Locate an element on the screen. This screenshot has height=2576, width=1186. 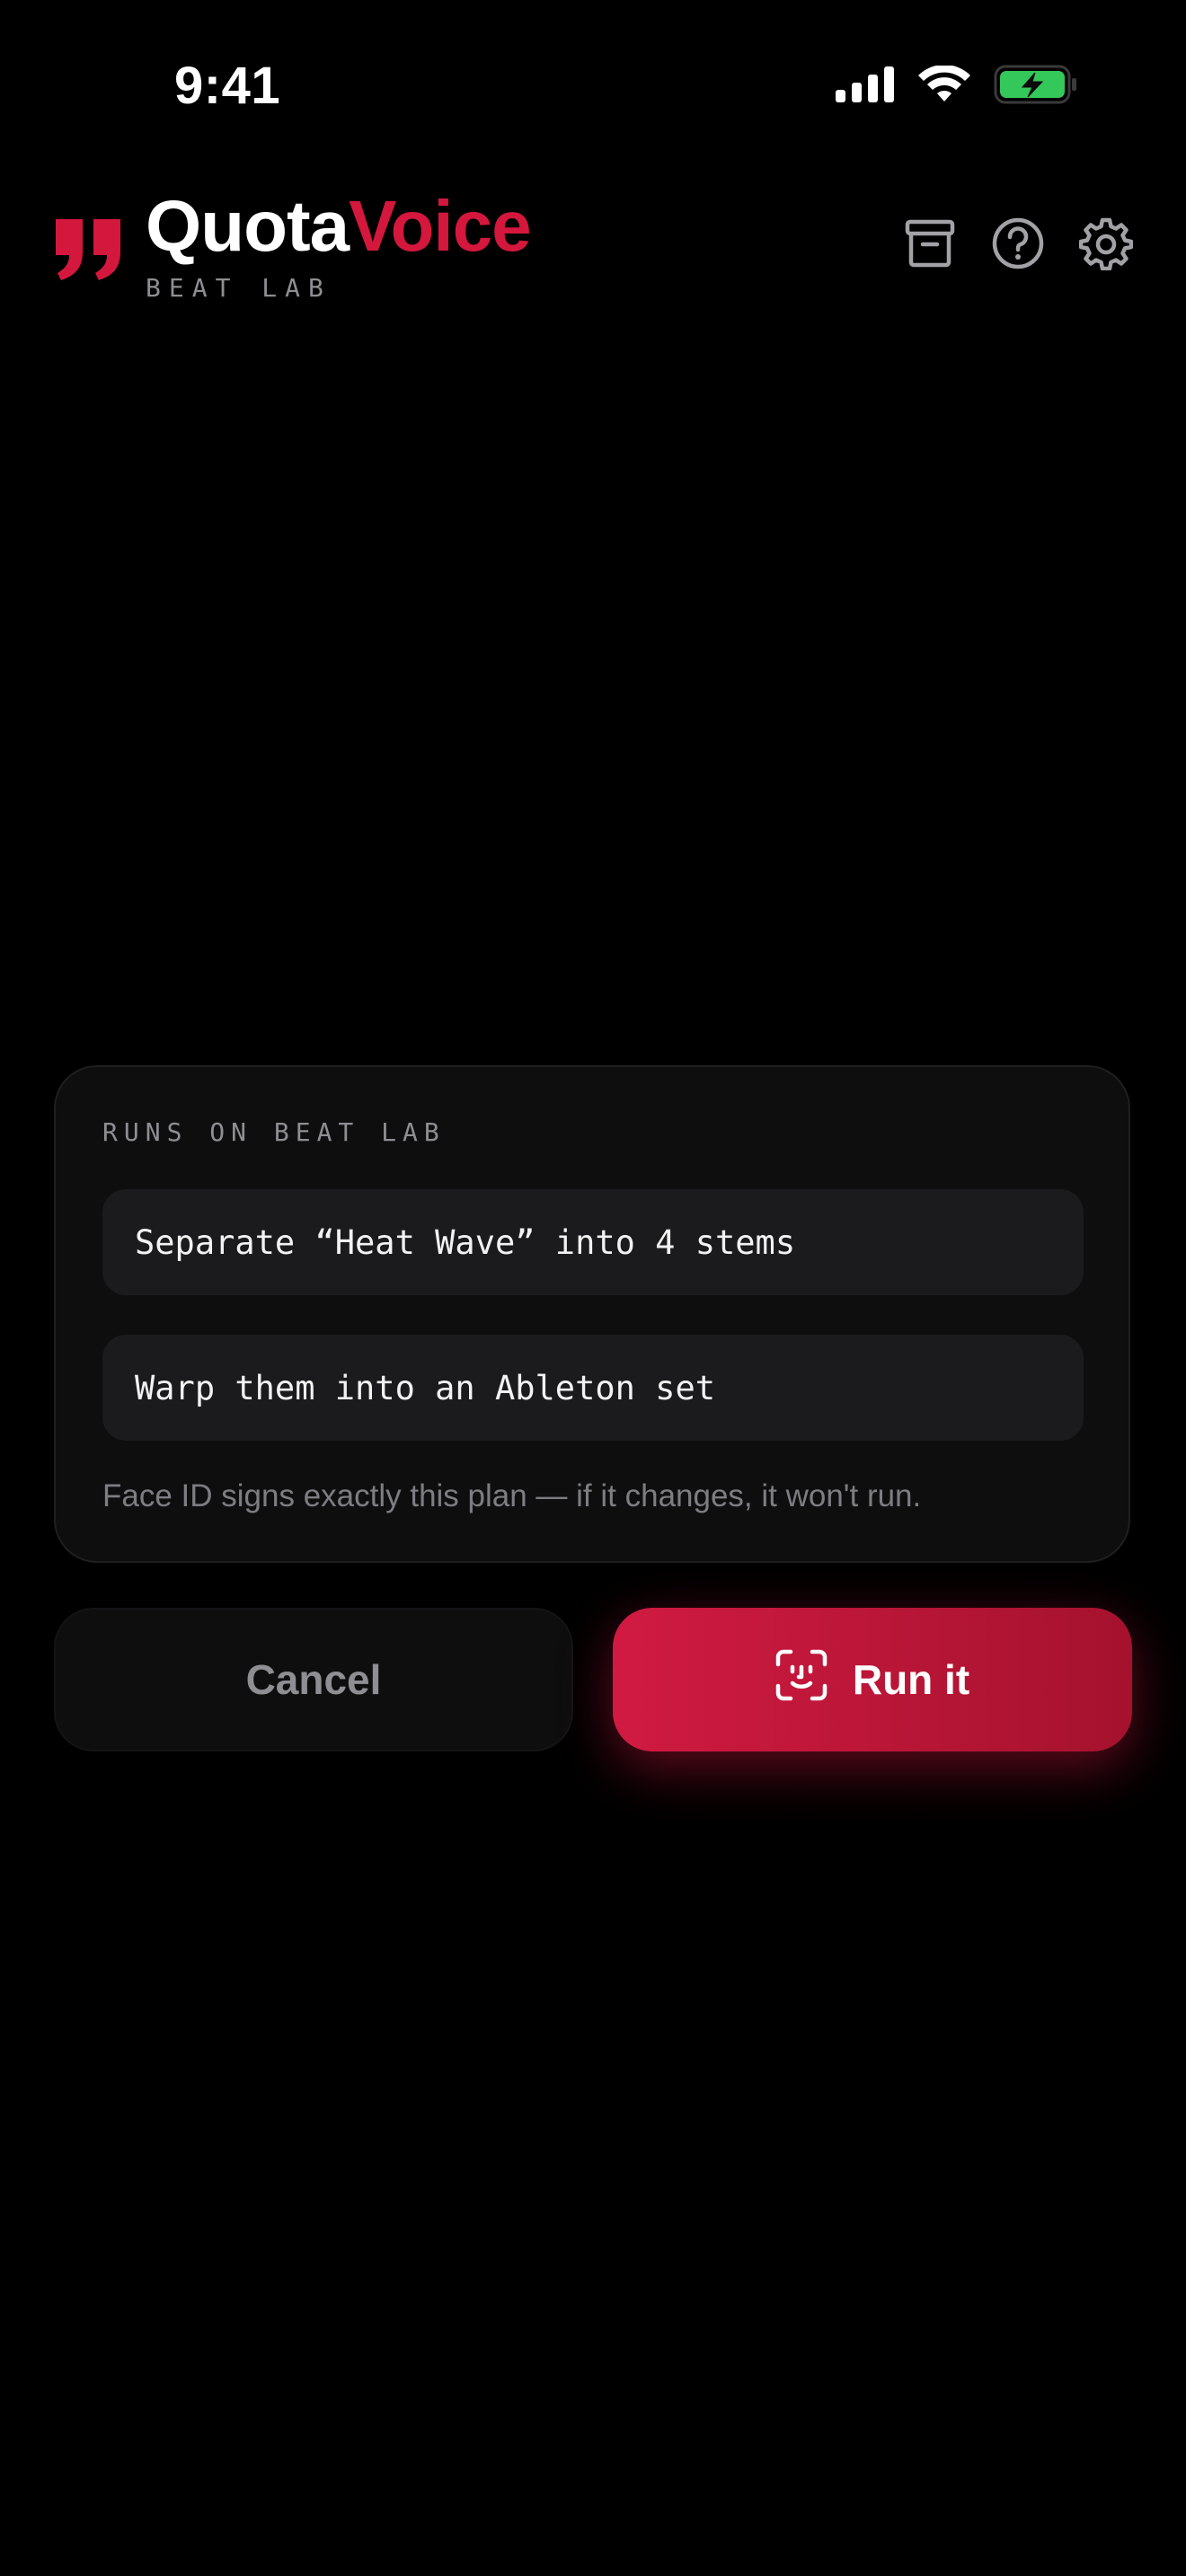
status-icons is located at coordinates (957, 86).